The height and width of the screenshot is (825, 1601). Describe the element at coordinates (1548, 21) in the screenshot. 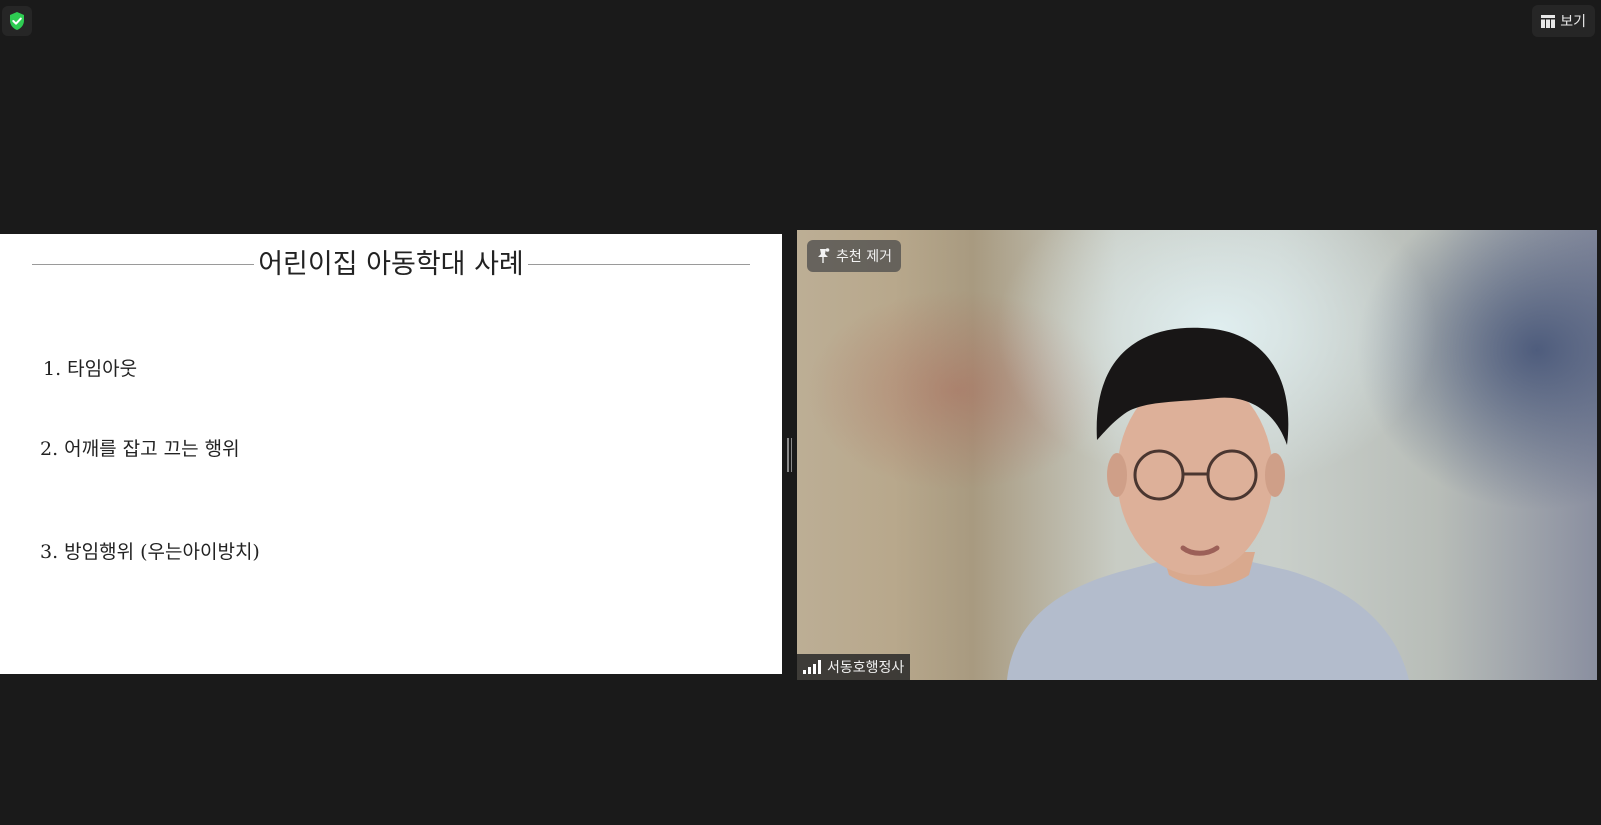

I see `grid-view-icon` at that location.